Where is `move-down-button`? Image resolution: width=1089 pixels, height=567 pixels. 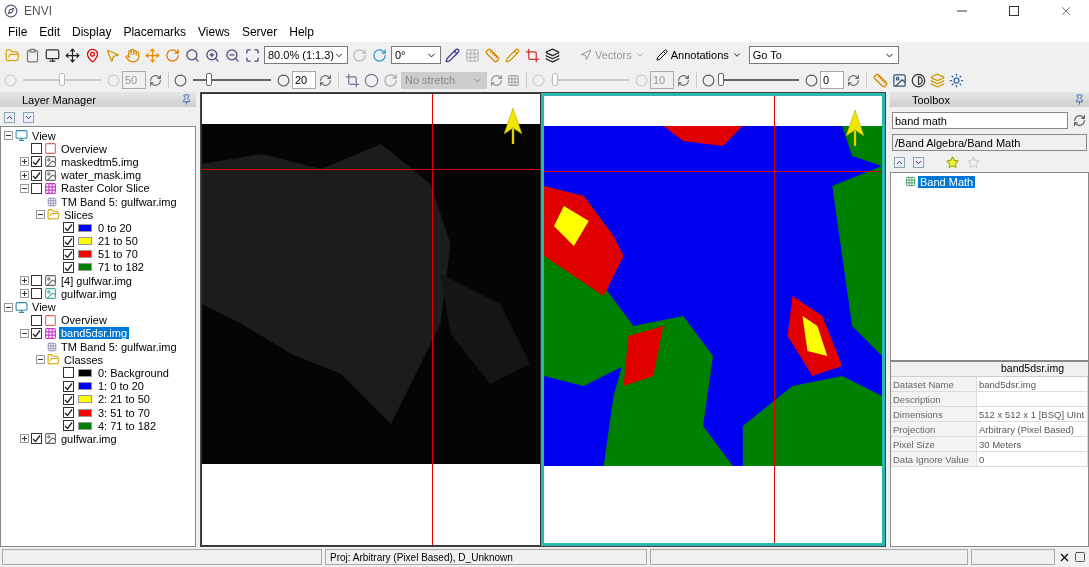
move-down-button is located at coordinates (28, 117).